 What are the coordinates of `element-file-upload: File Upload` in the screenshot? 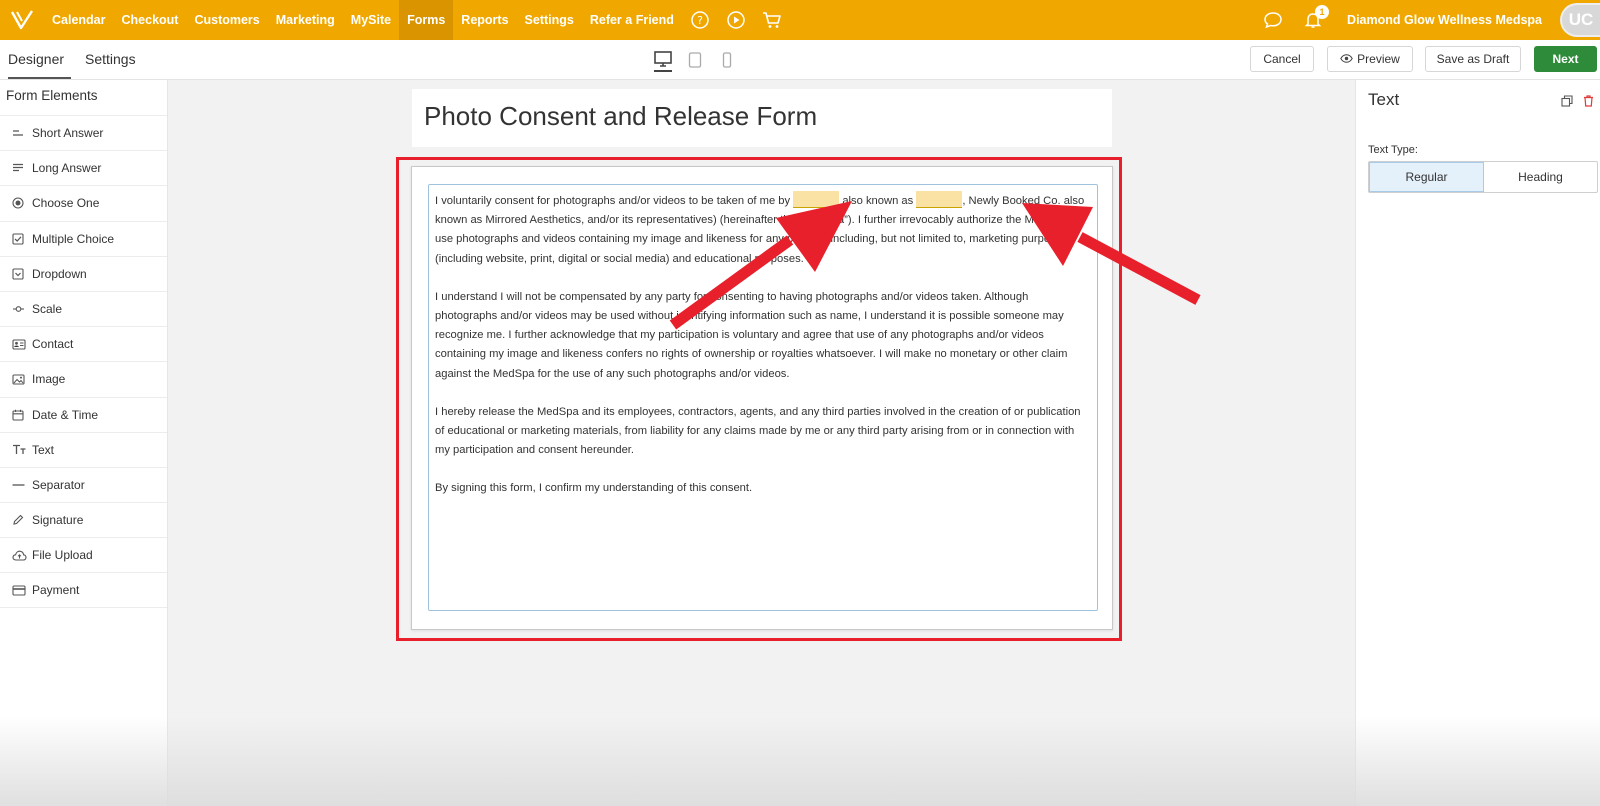 It's located at (83, 554).